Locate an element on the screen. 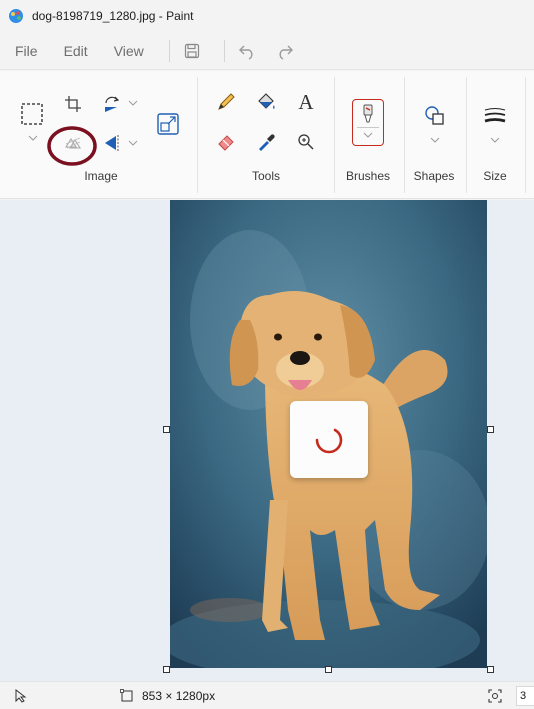 This screenshot has width=534, height=709. resize-icon is located at coordinates (168, 124).